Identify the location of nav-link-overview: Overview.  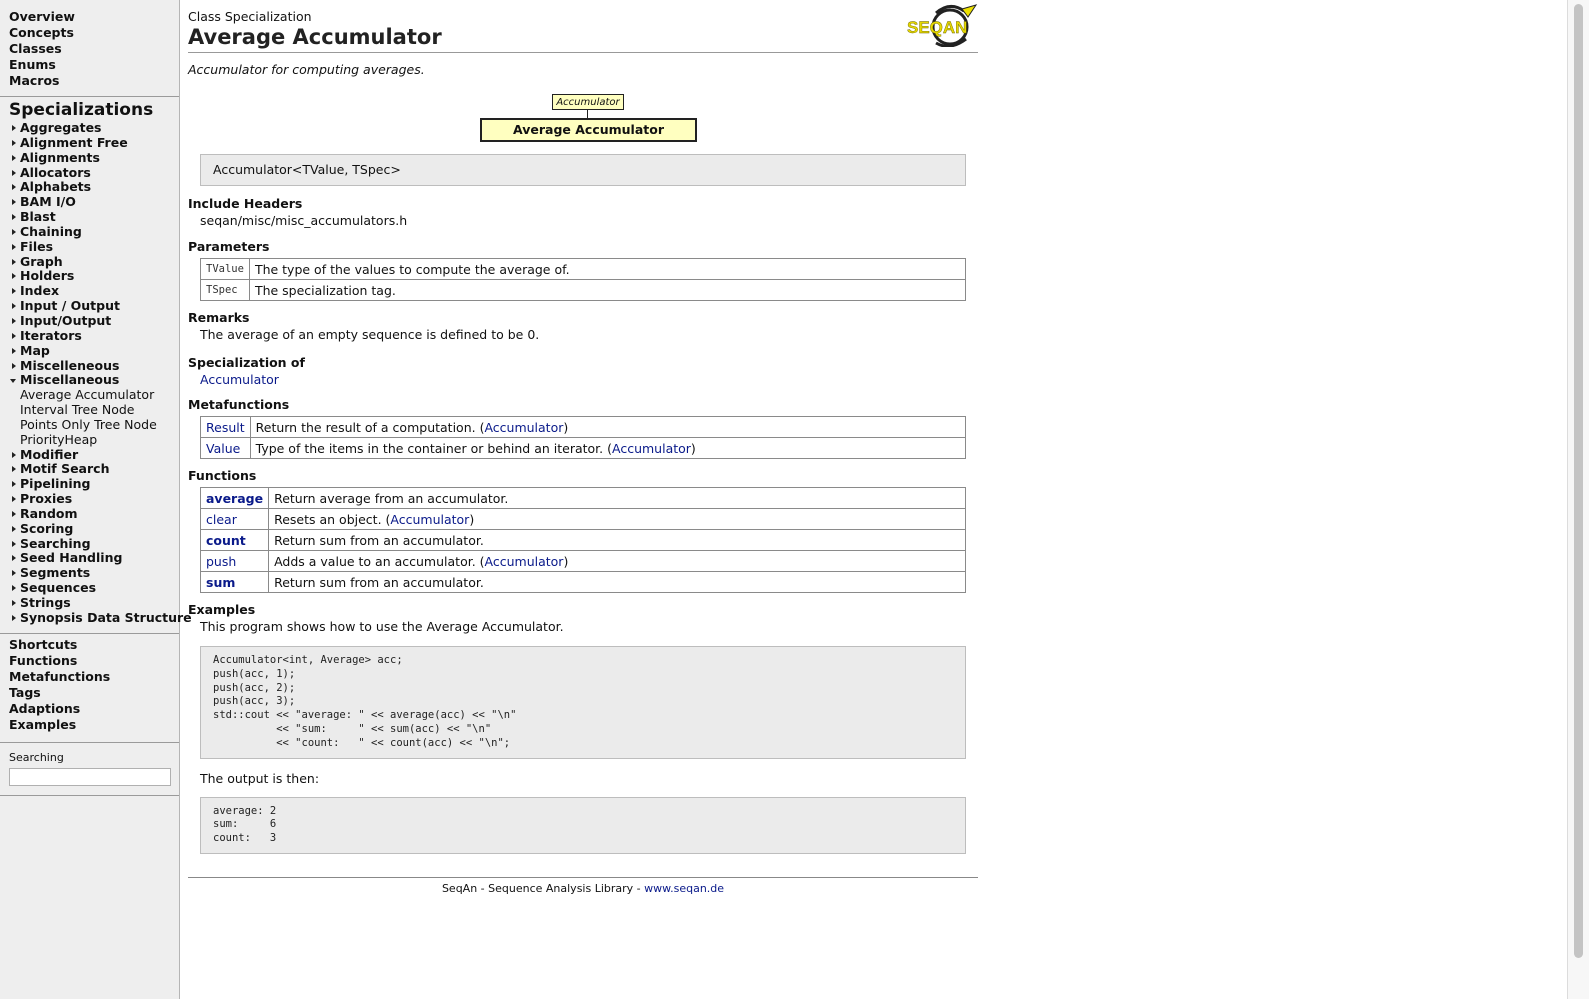
(94, 17).